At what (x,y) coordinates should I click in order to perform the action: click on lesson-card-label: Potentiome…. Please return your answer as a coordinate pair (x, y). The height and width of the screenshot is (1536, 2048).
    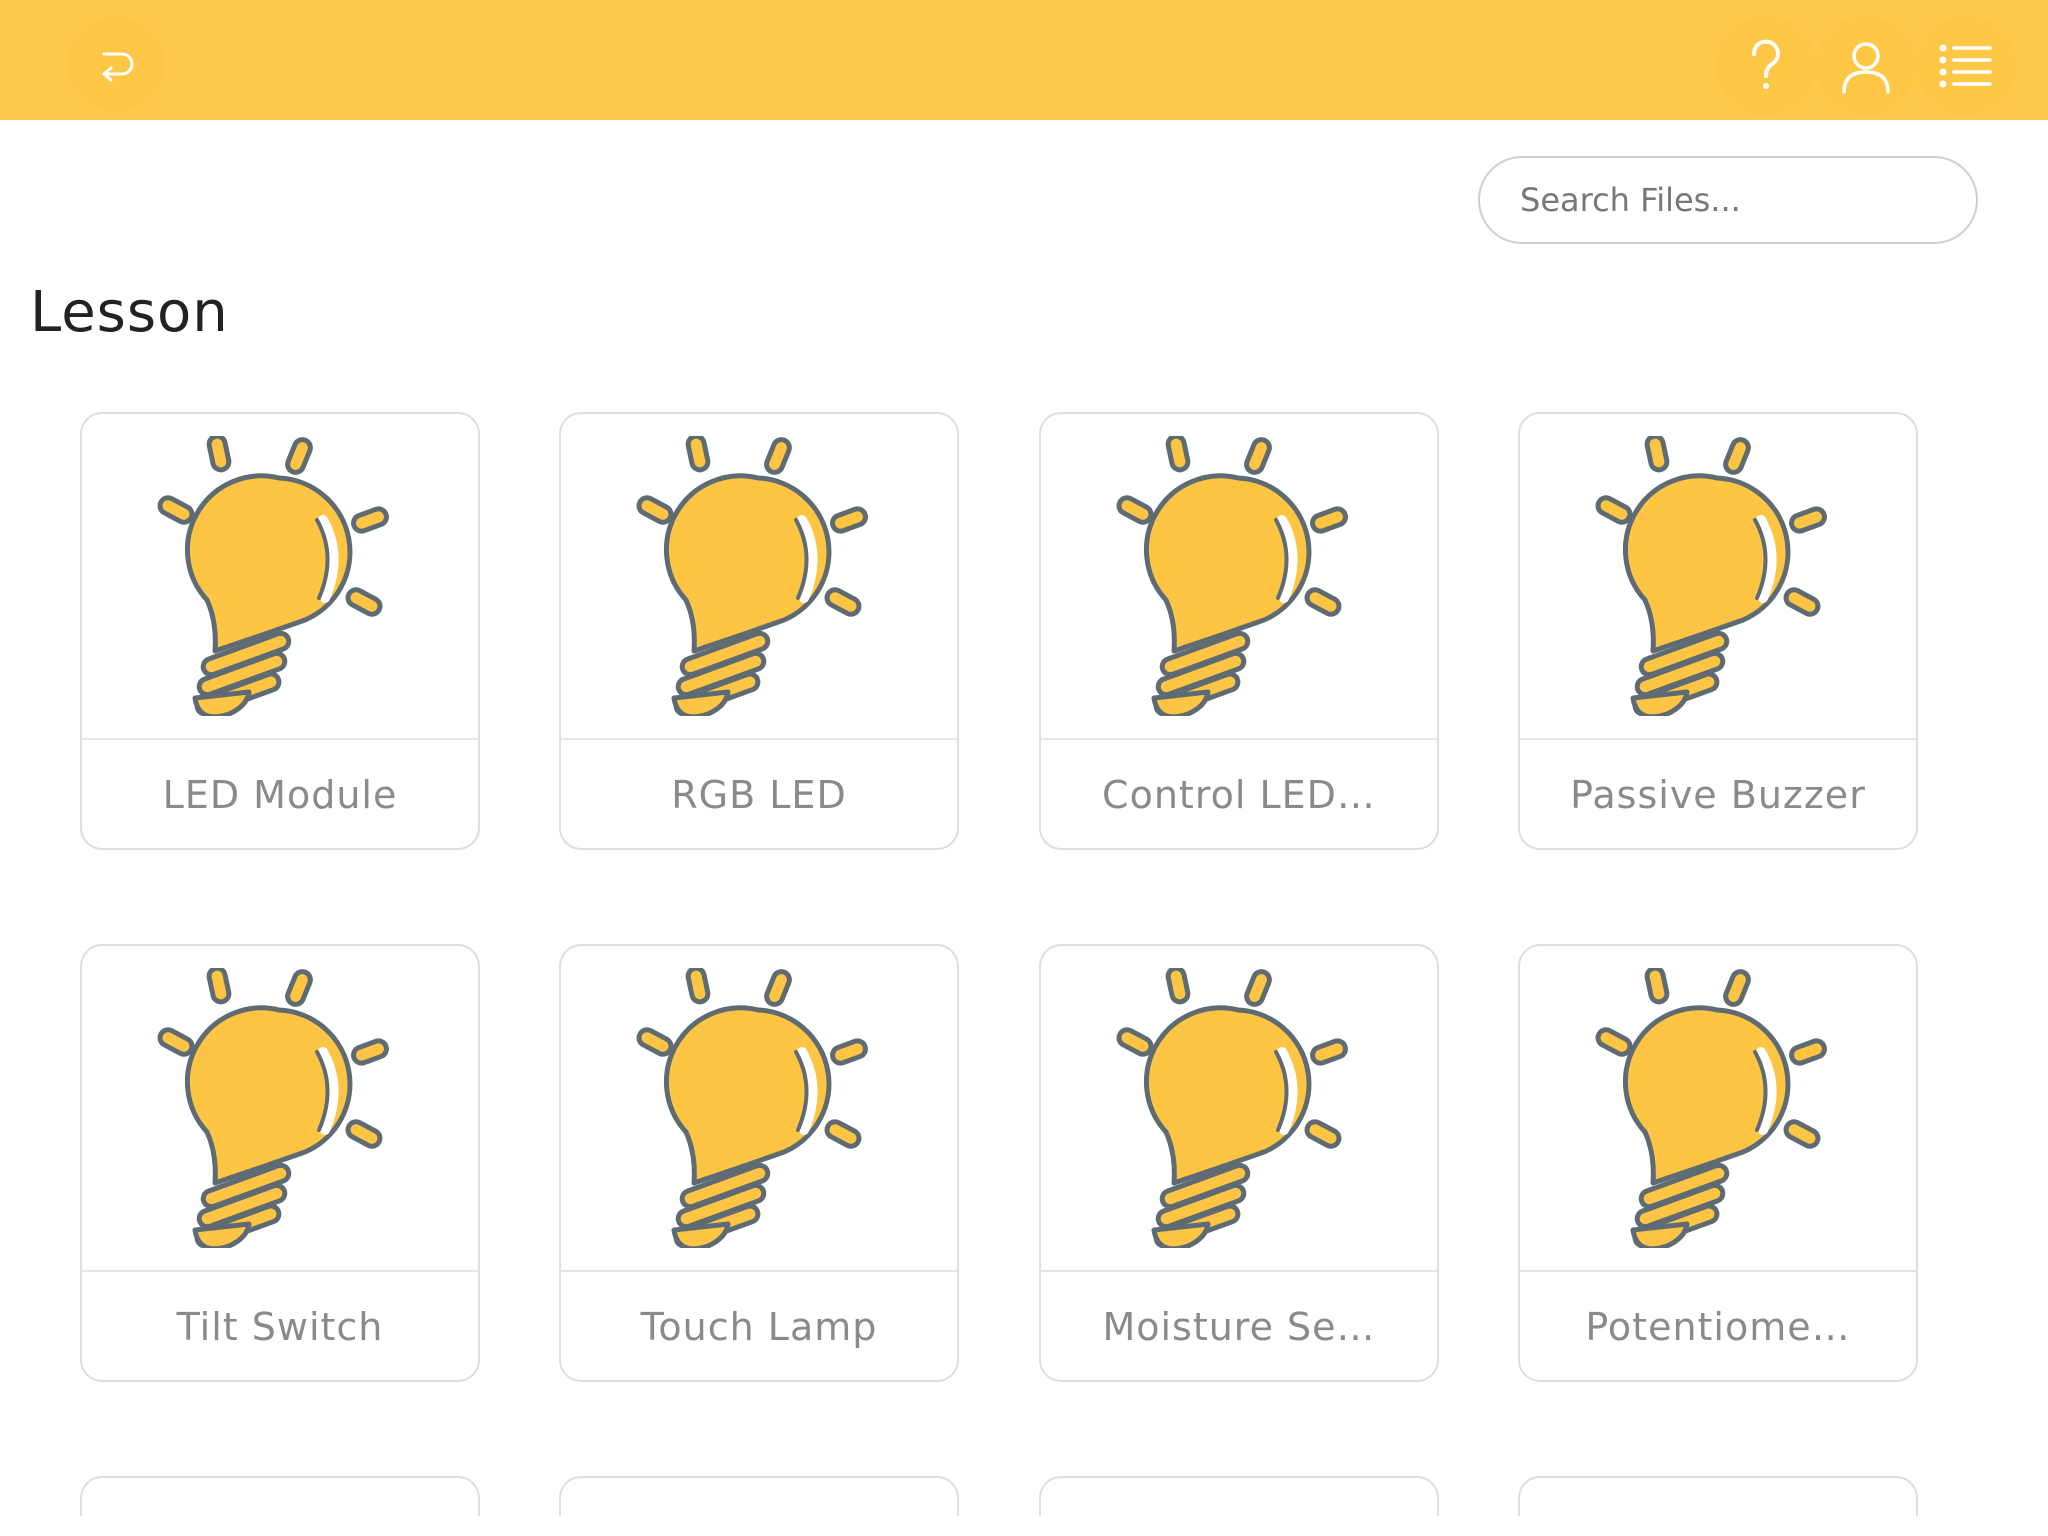
    Looking at the image, I should click on (1718, 1327).